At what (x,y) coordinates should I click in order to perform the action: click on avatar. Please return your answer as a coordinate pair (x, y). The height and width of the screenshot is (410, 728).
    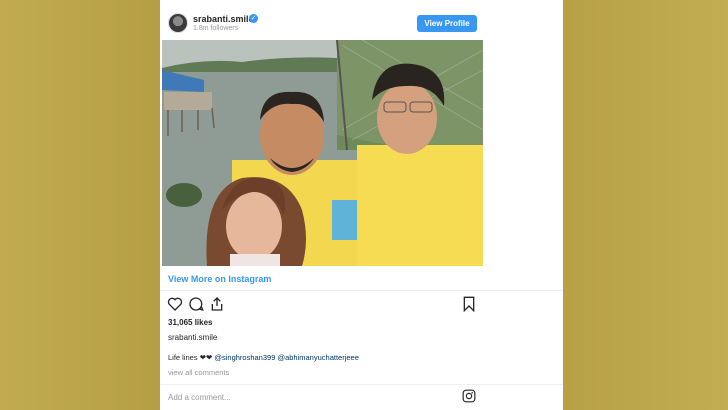
    Looking at the image, I should click on (178, 23).